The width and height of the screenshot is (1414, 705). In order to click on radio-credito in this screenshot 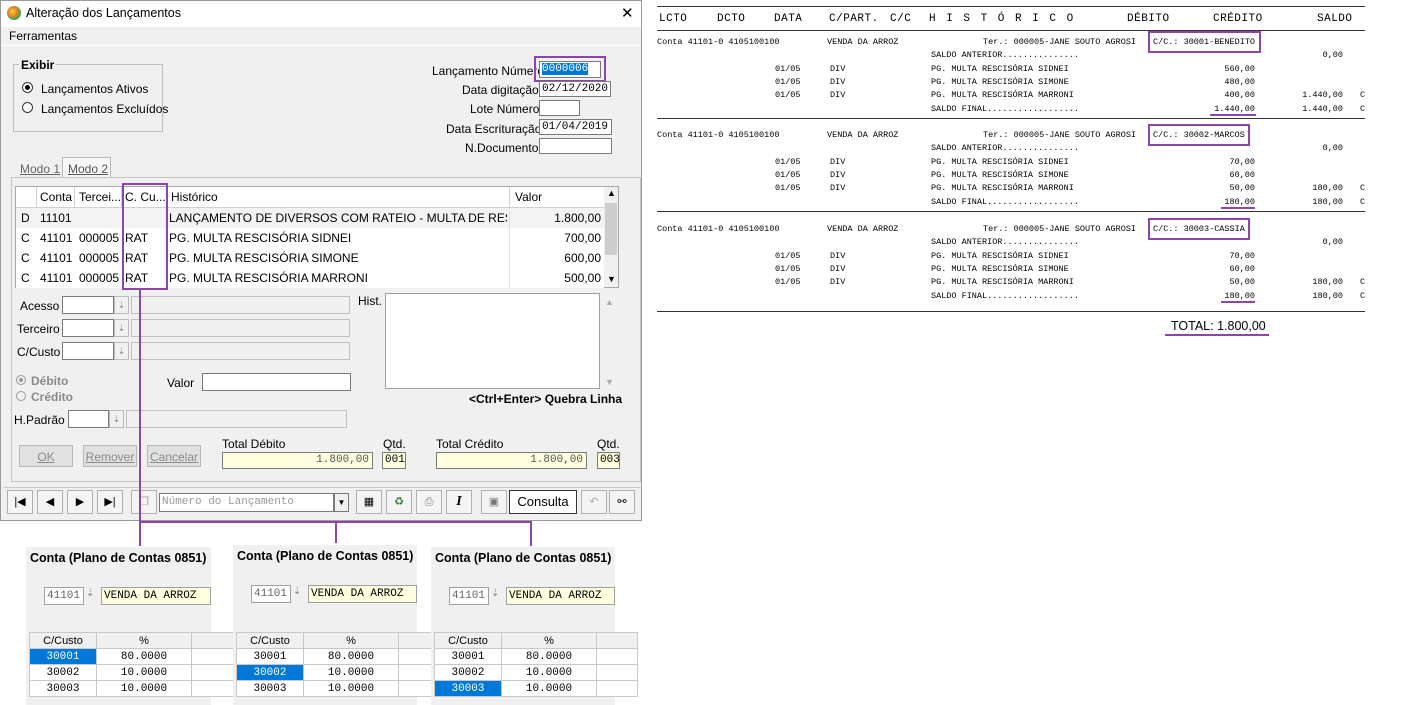, I will do `click(21, 396)`.